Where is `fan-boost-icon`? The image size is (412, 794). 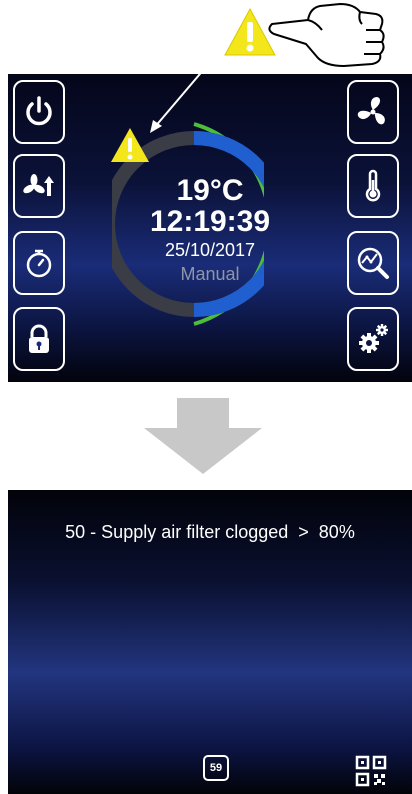
fan-boost-icon is located at coordinates (38, 185).